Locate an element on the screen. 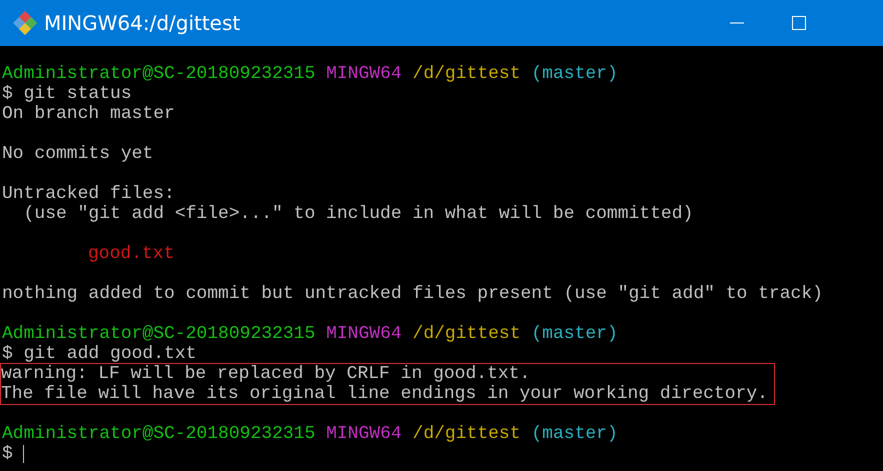 This screenshot has height=471, width=883. output-line: On branch master is located at coordinates (88, 114).